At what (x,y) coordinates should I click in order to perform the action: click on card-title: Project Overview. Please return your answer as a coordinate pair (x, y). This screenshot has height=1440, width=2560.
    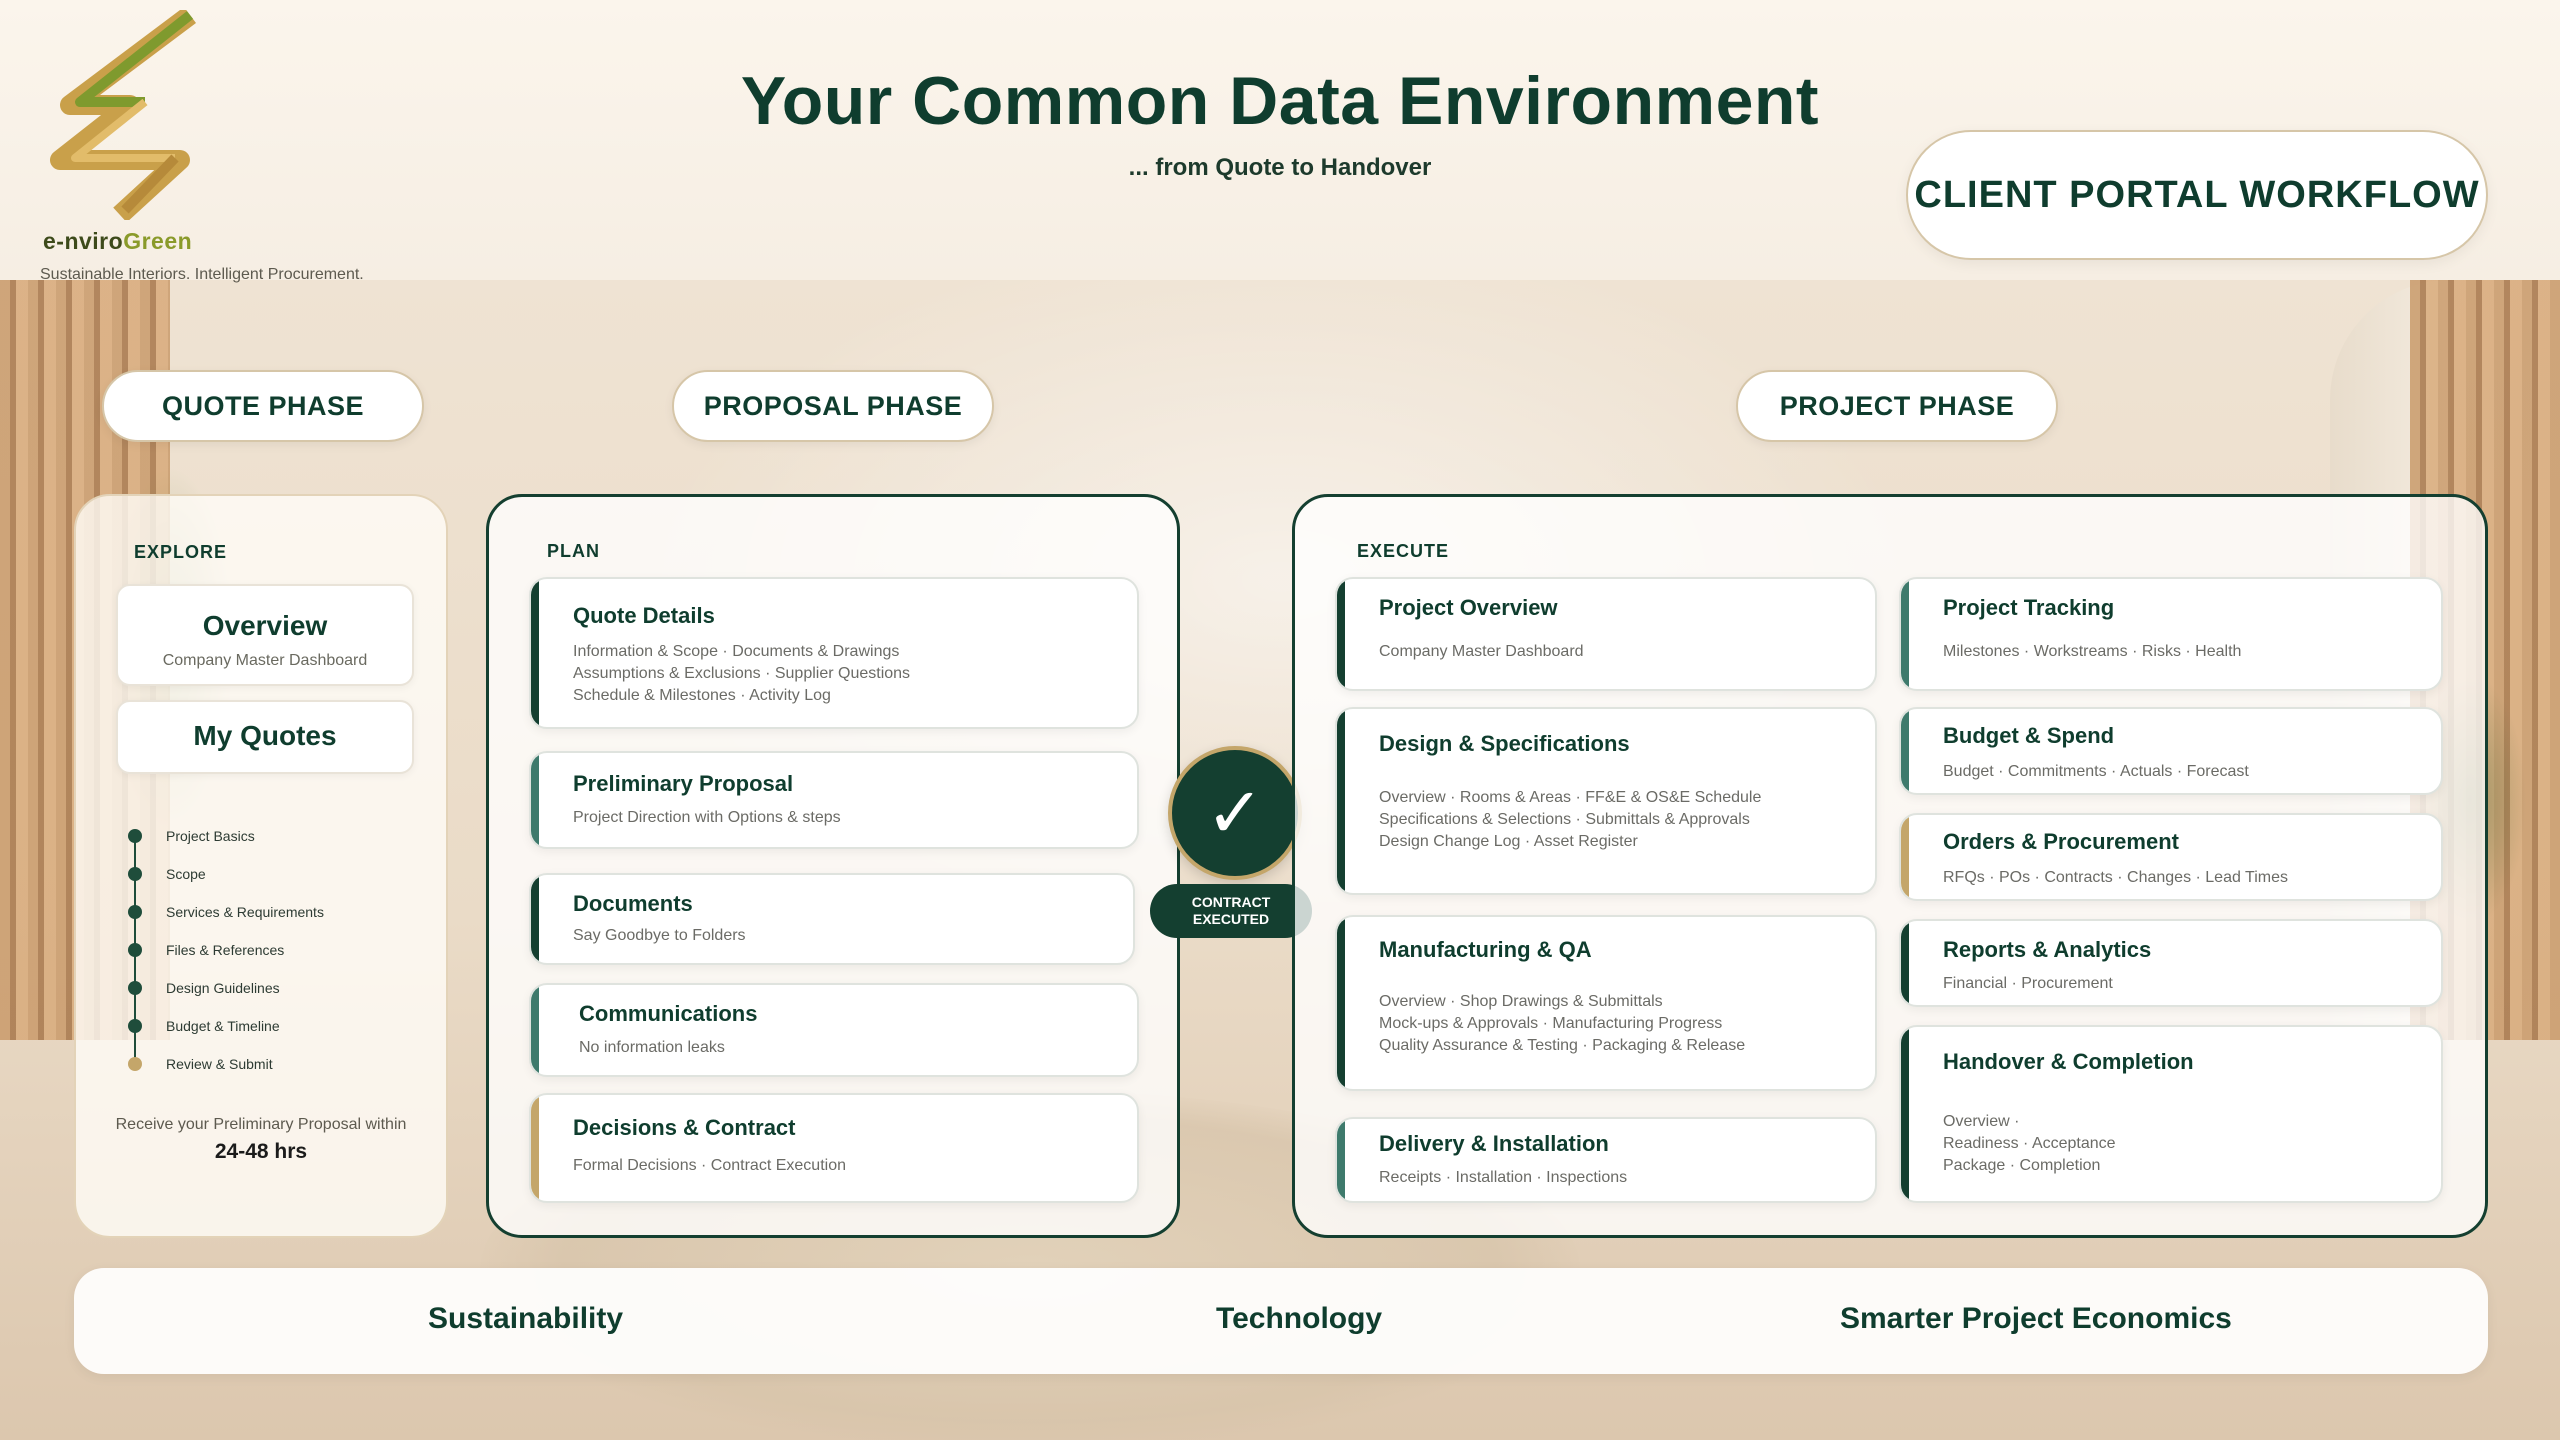
    Looking at the image, I should click on (1468, 607).